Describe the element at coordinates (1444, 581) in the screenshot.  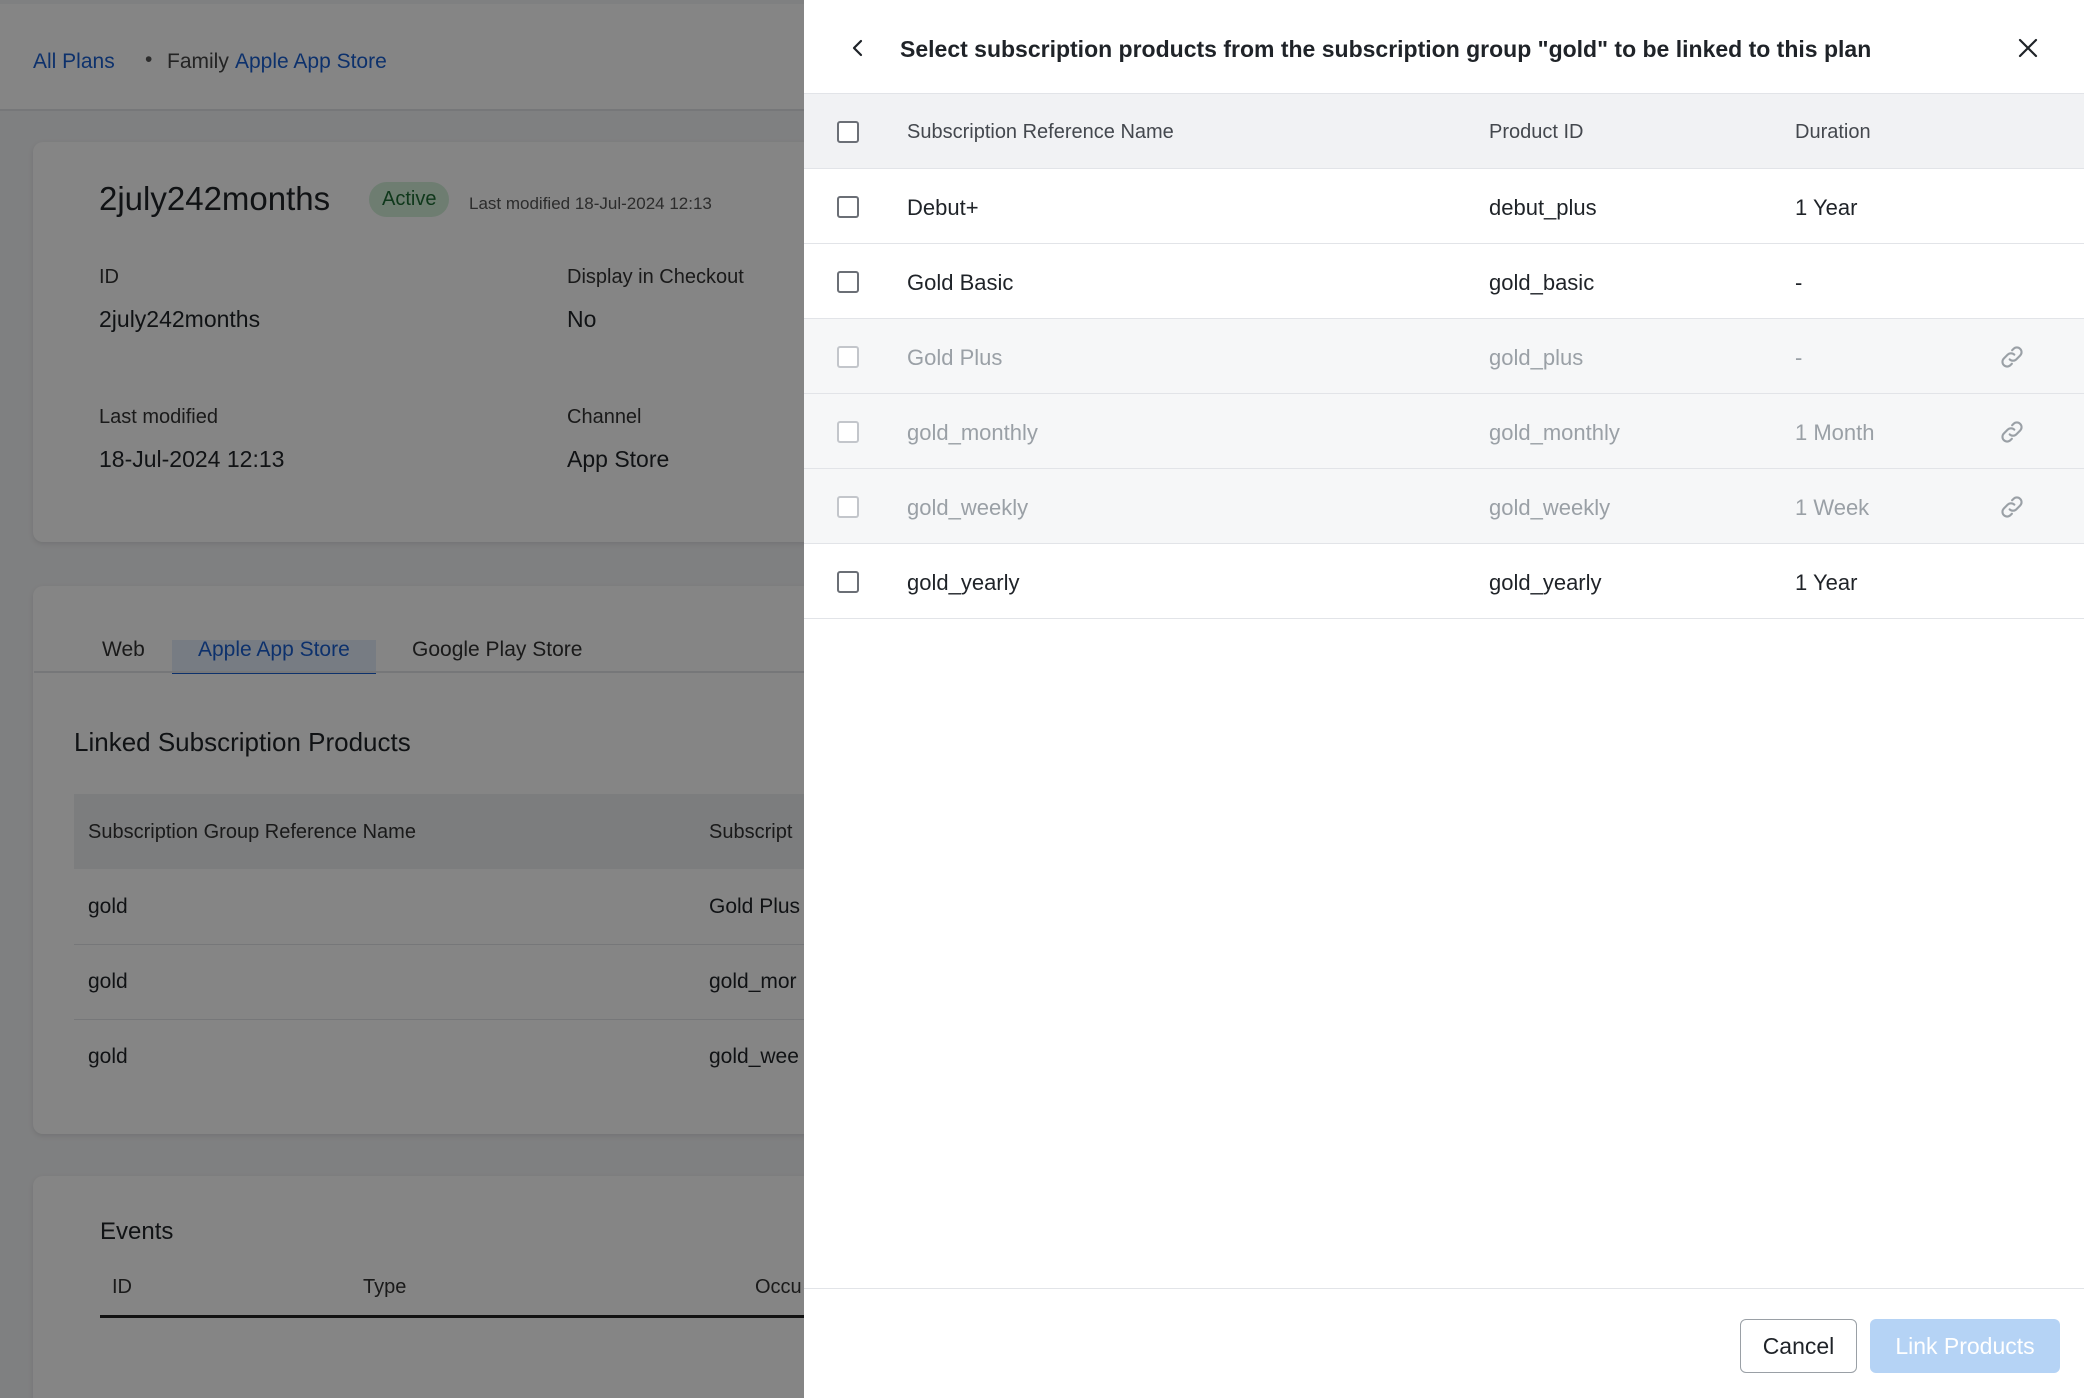
I see `table-row: gold_yearly gold_yearly 1 Year` at that location.